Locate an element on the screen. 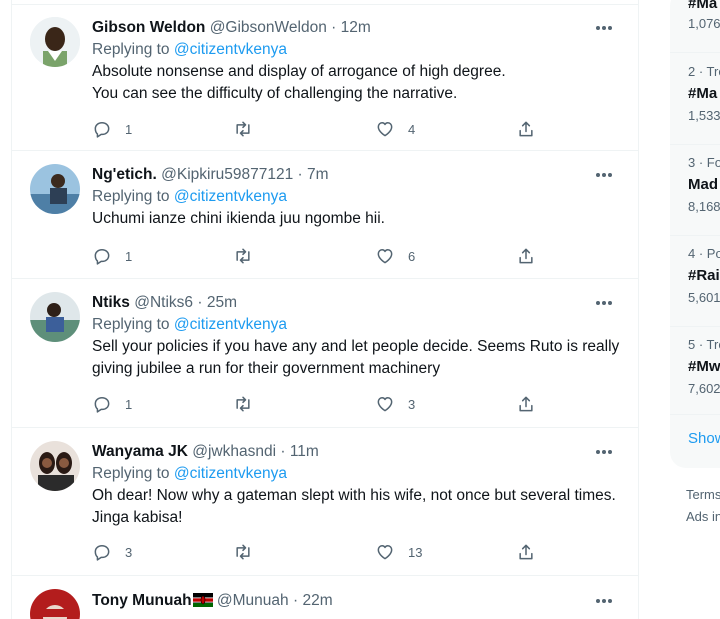  tweet-header: Ng'etich. @Kipkiru59877121 · 7m is located at coordinates (357, 175).